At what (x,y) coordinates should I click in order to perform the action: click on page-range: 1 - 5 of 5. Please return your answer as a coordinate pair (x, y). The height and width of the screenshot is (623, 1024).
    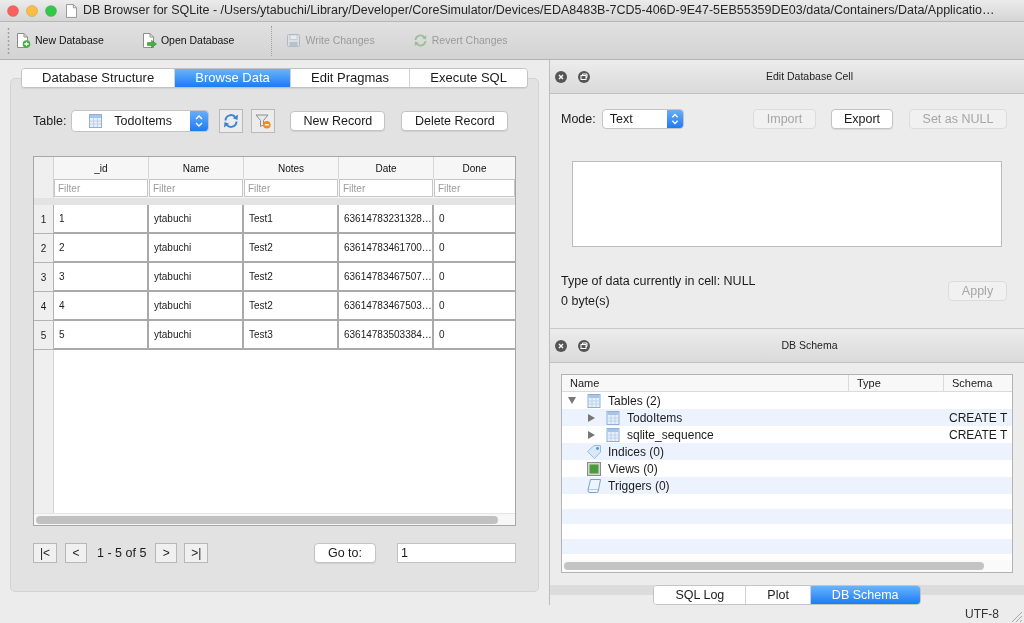
    Looking at the image, I should click on (122, 553).